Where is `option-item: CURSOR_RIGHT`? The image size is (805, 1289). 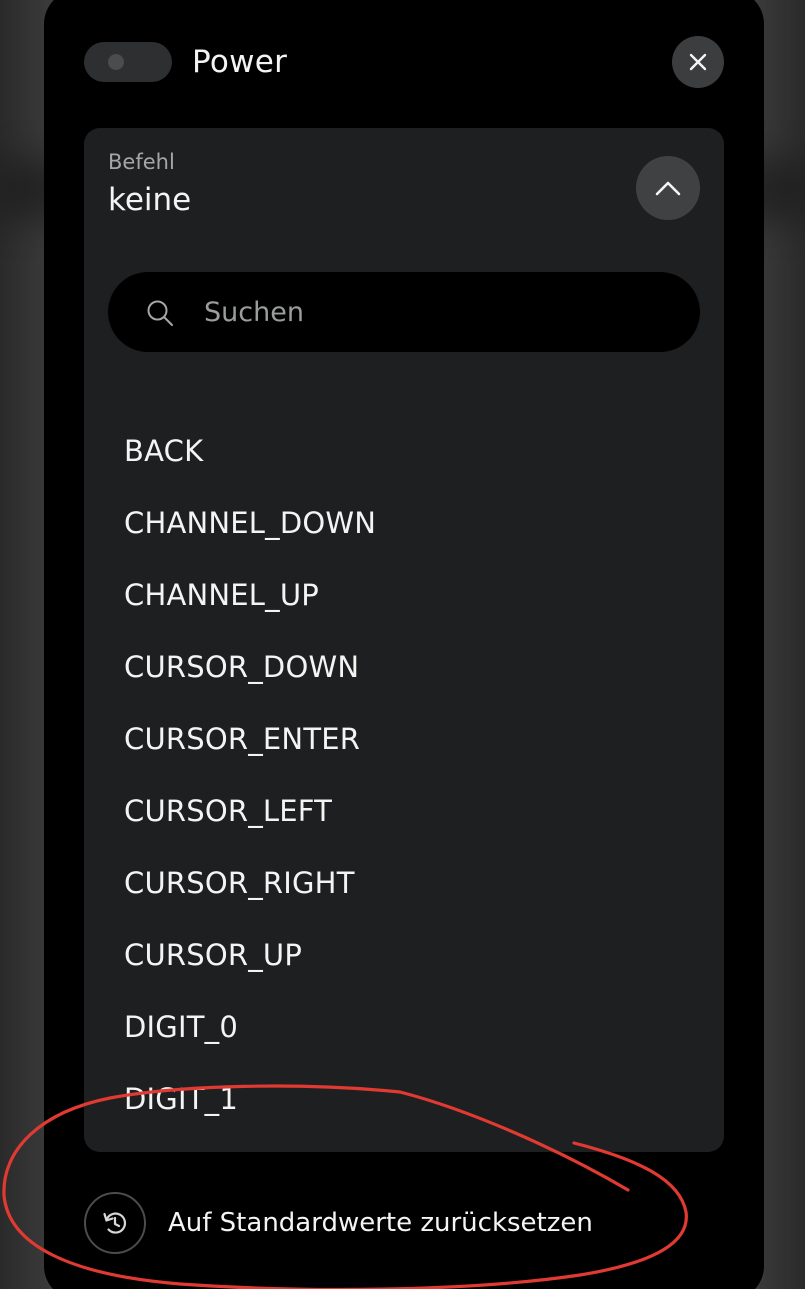
option-item: CURSOR_RIGHT is located at coordinates (404, 884).